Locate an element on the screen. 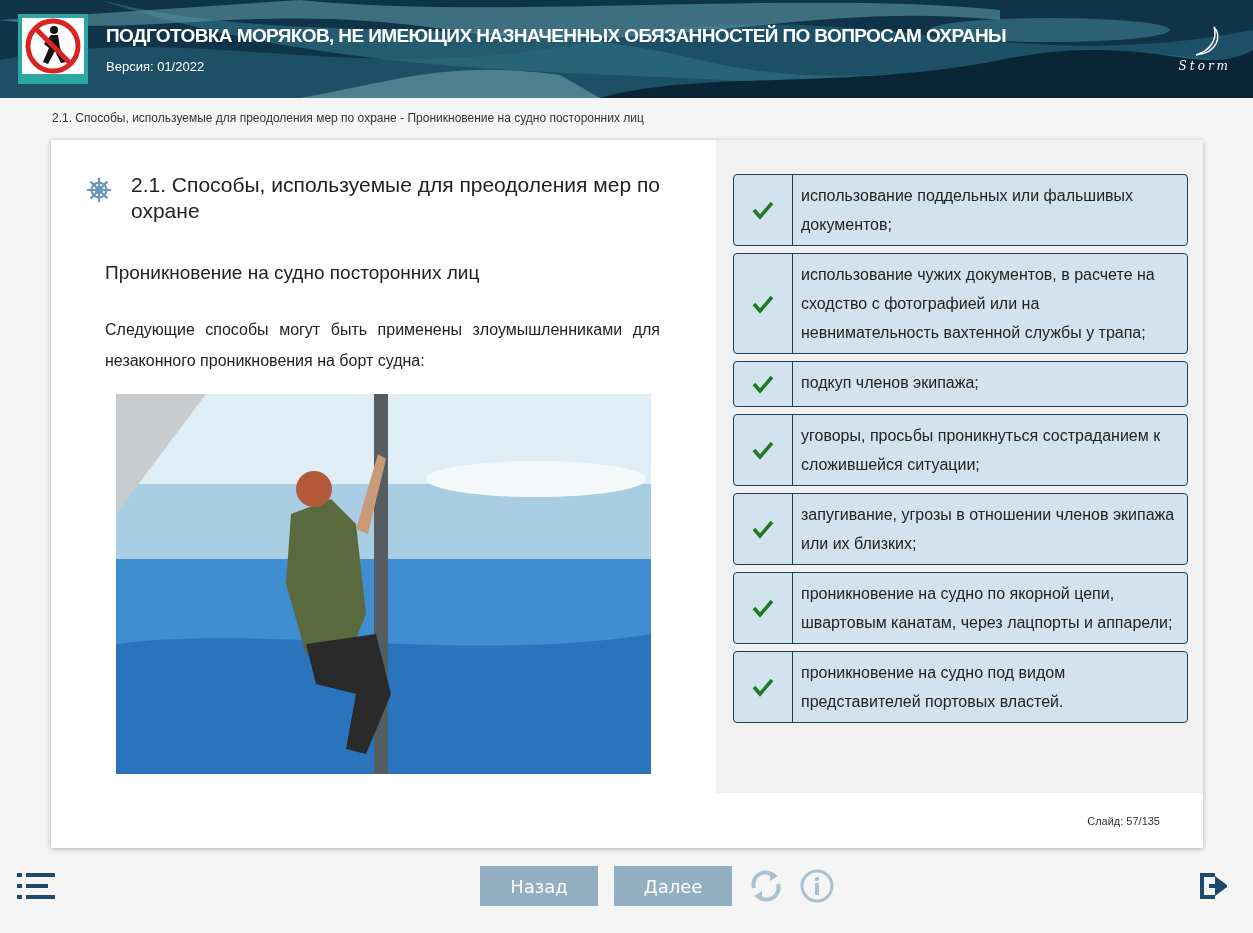 The height and width of the screenshot is (933, 1253). item-text: использование поддельных или фальшивых документов; is located at coordinates (967, 210).